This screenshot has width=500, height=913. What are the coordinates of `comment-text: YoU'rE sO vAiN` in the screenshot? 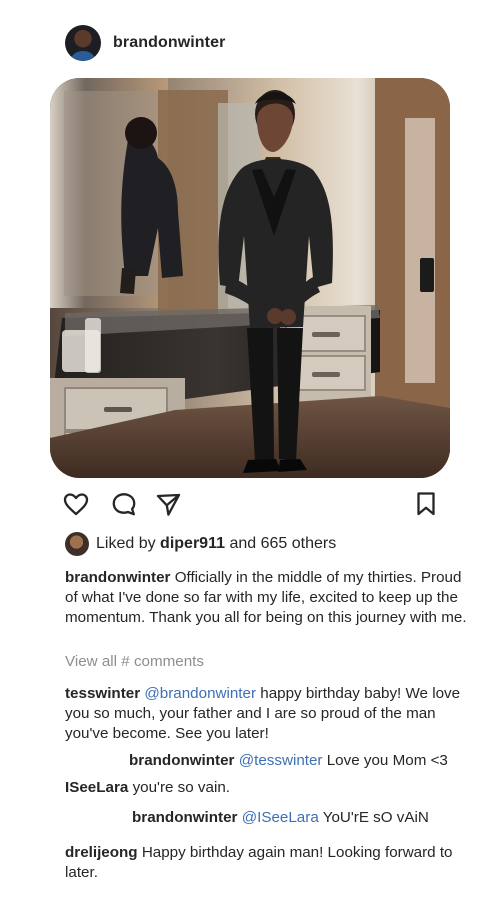 It's located at (375, 817).